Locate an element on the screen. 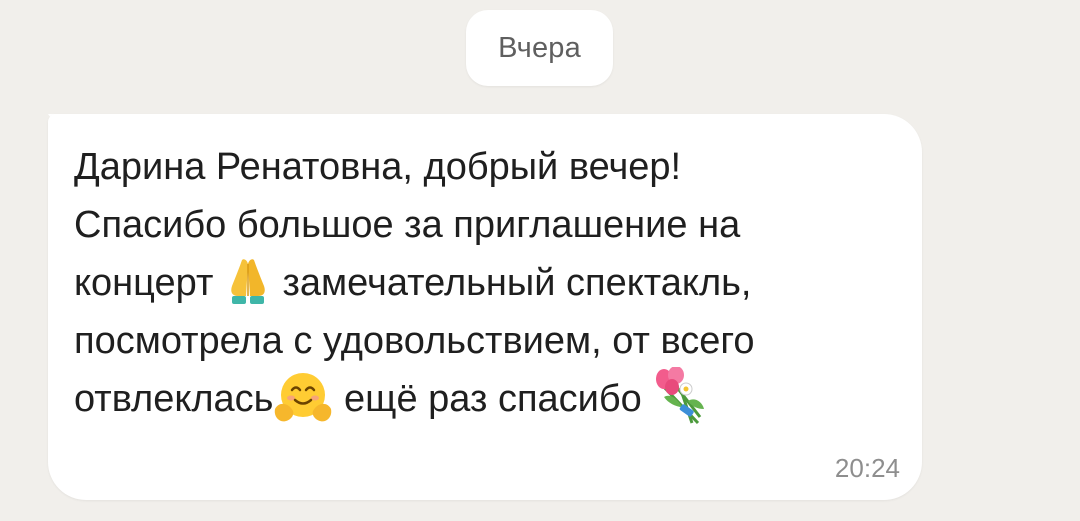 The height and width of the screenshot is (521, 1080). message-line-3: концерт замечательный спектакль, is located at coordinates (484, 283).